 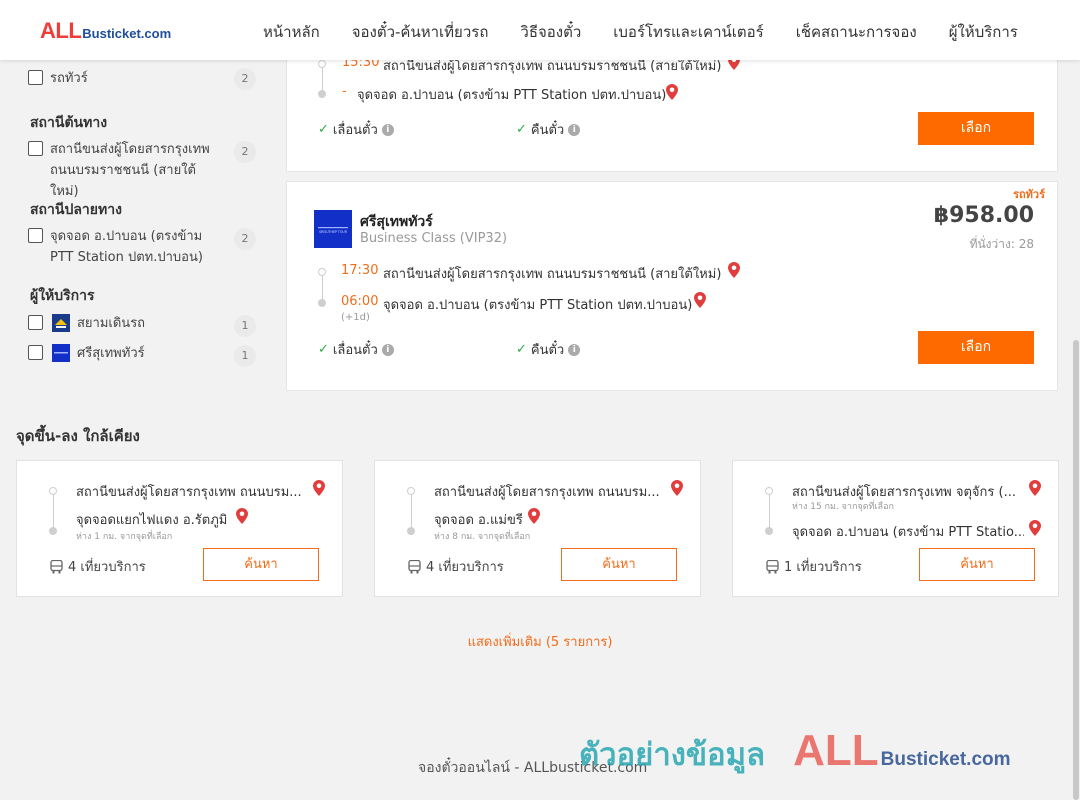 I want to click on filter-operator-siam: สยามเดินรถ 1, so click(x=142, y=325).